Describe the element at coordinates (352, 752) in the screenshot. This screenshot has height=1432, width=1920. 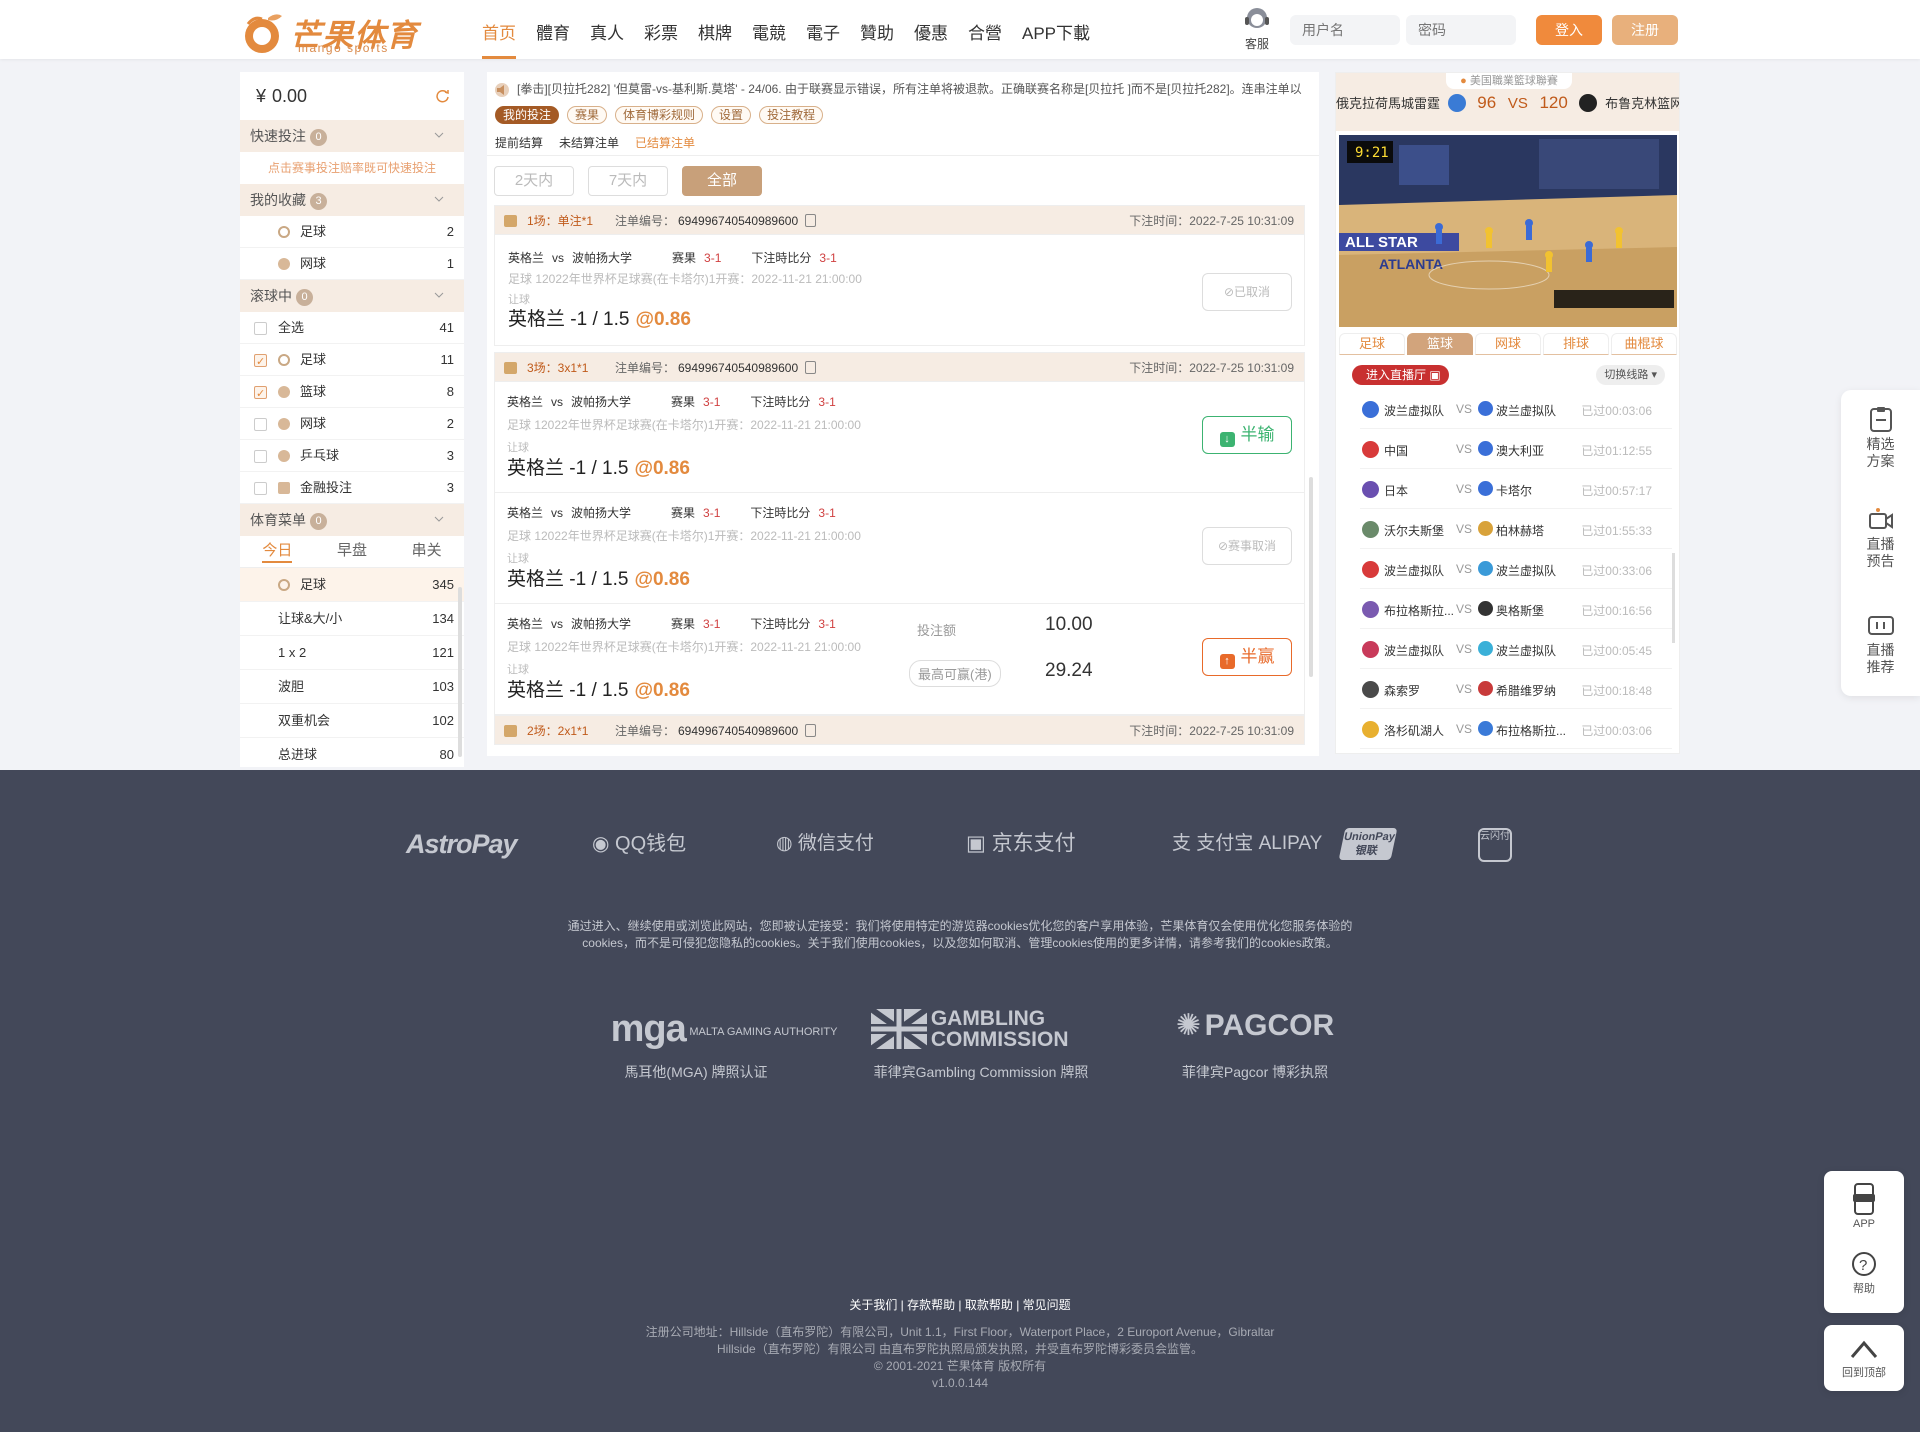
I see `sports-menu-item: 总进球 80` at that location.